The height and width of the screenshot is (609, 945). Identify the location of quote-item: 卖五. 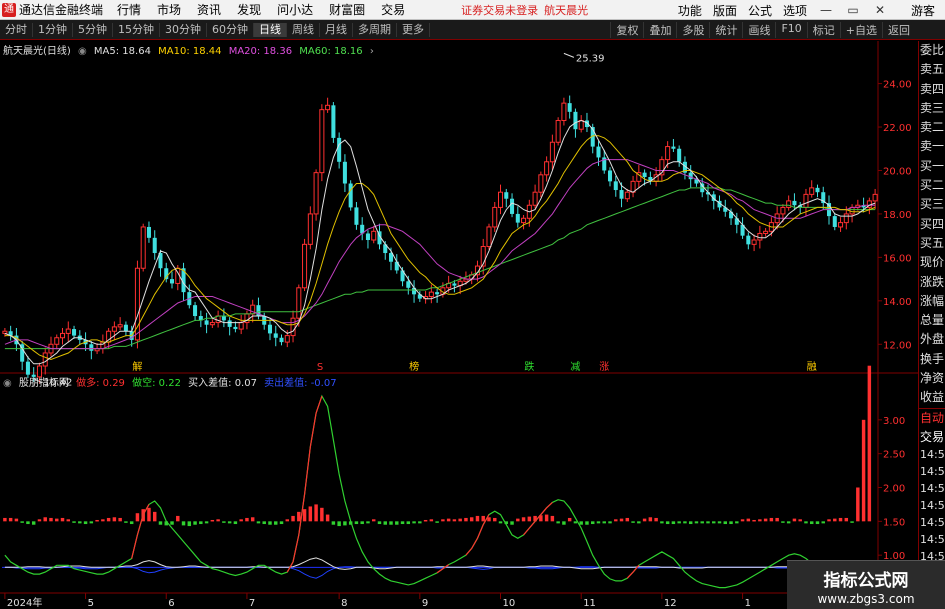
(932, 69).